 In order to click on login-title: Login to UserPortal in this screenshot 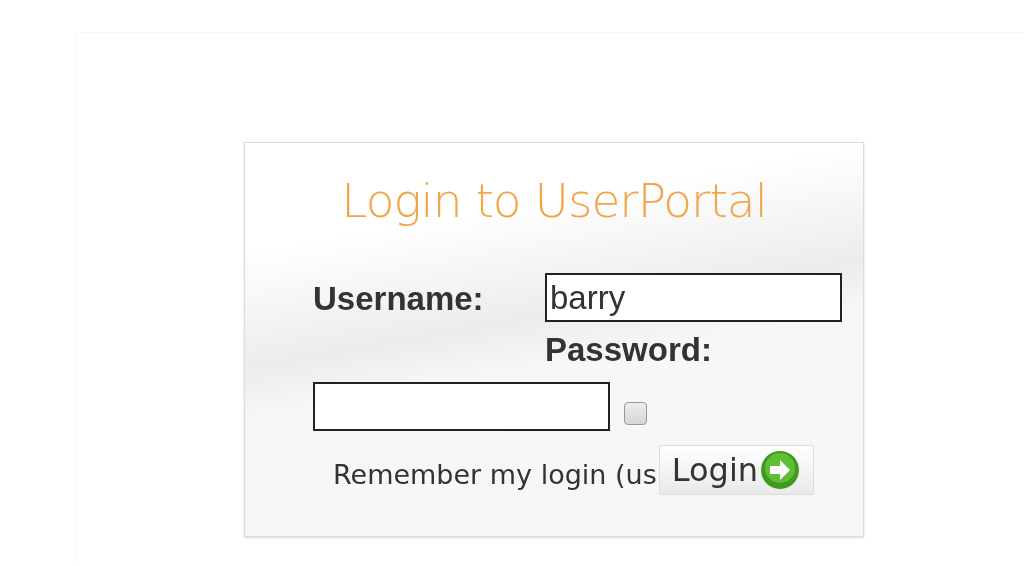, I will do `click(554, 201)`.